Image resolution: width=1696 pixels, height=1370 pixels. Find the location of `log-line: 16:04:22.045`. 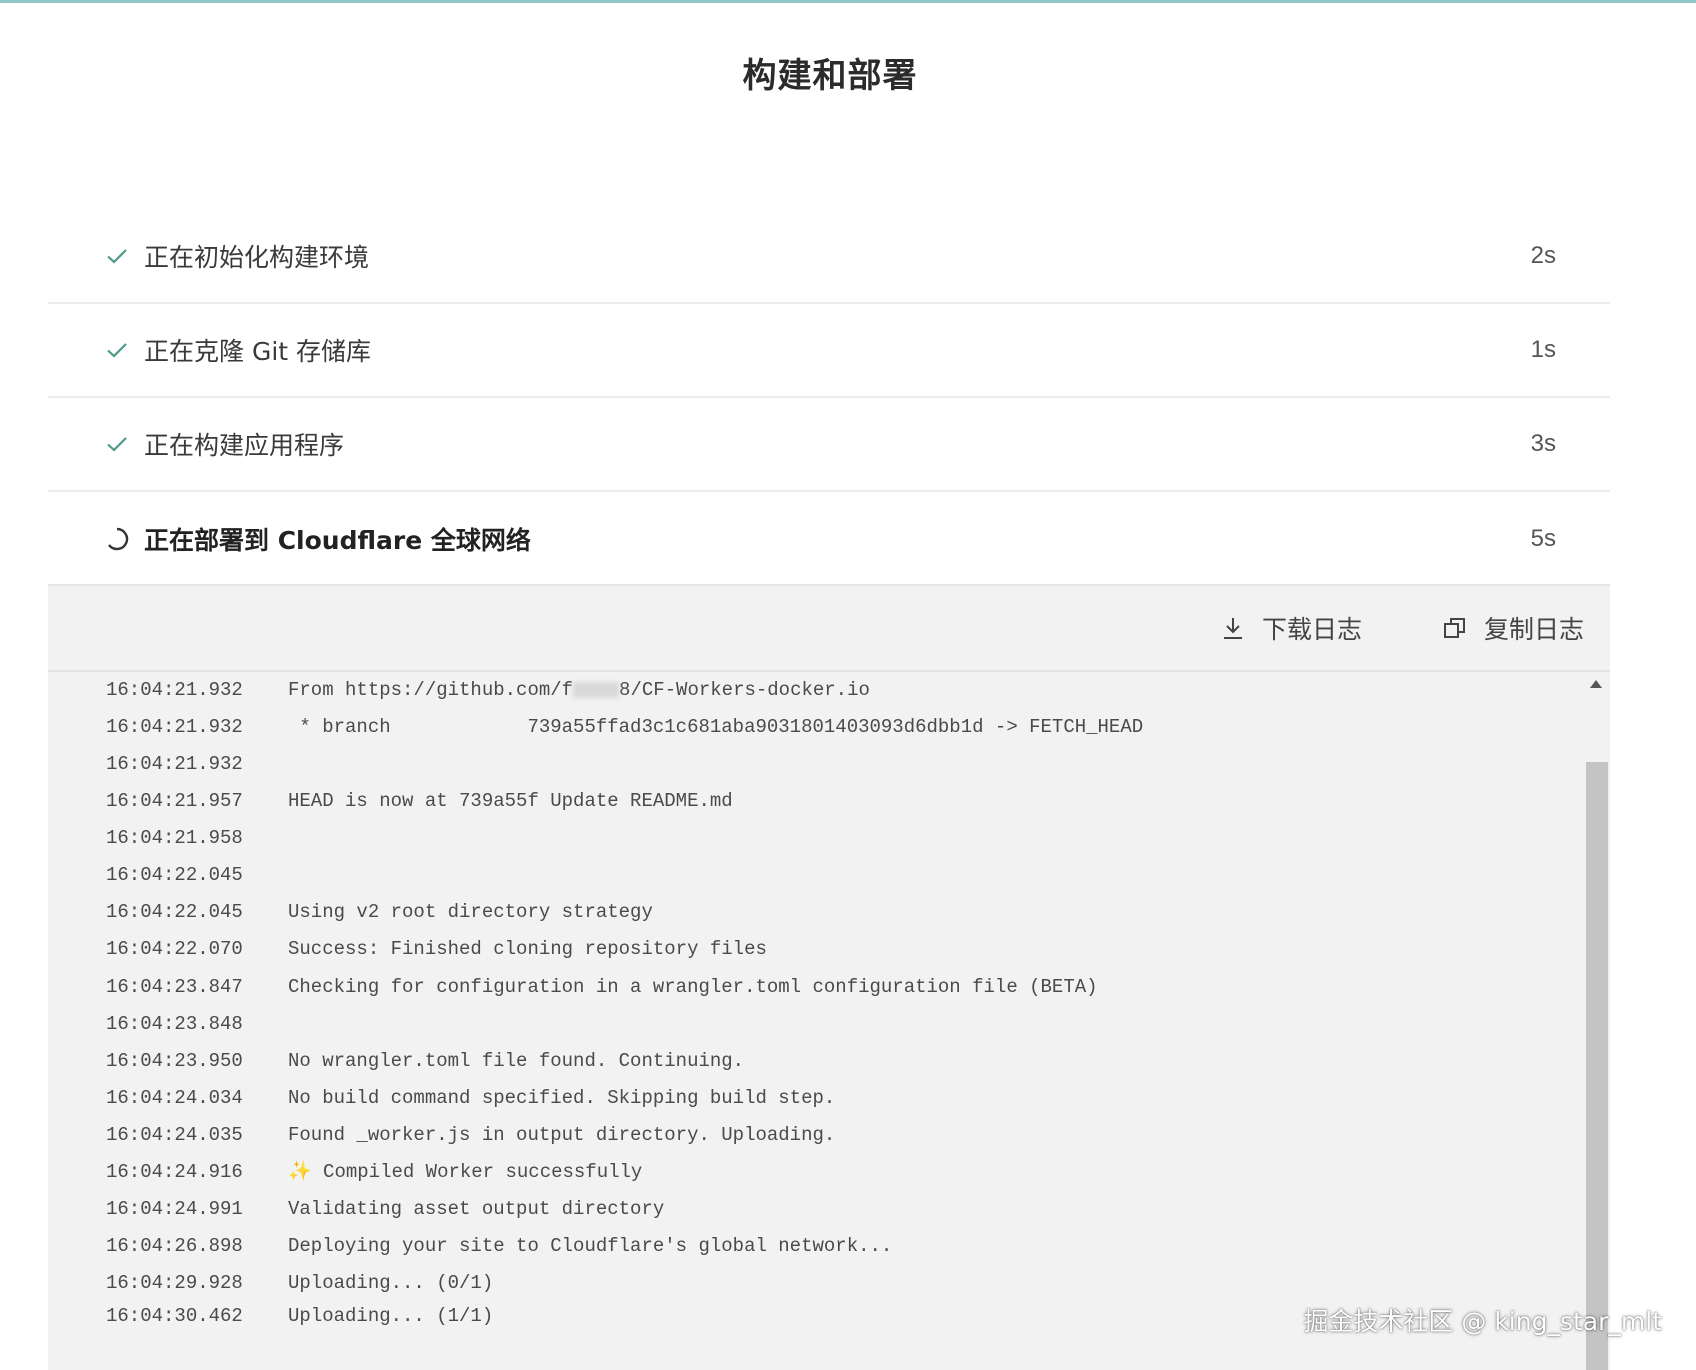

log-line: 16:04:22.045 is located at coordinates (145, 875).